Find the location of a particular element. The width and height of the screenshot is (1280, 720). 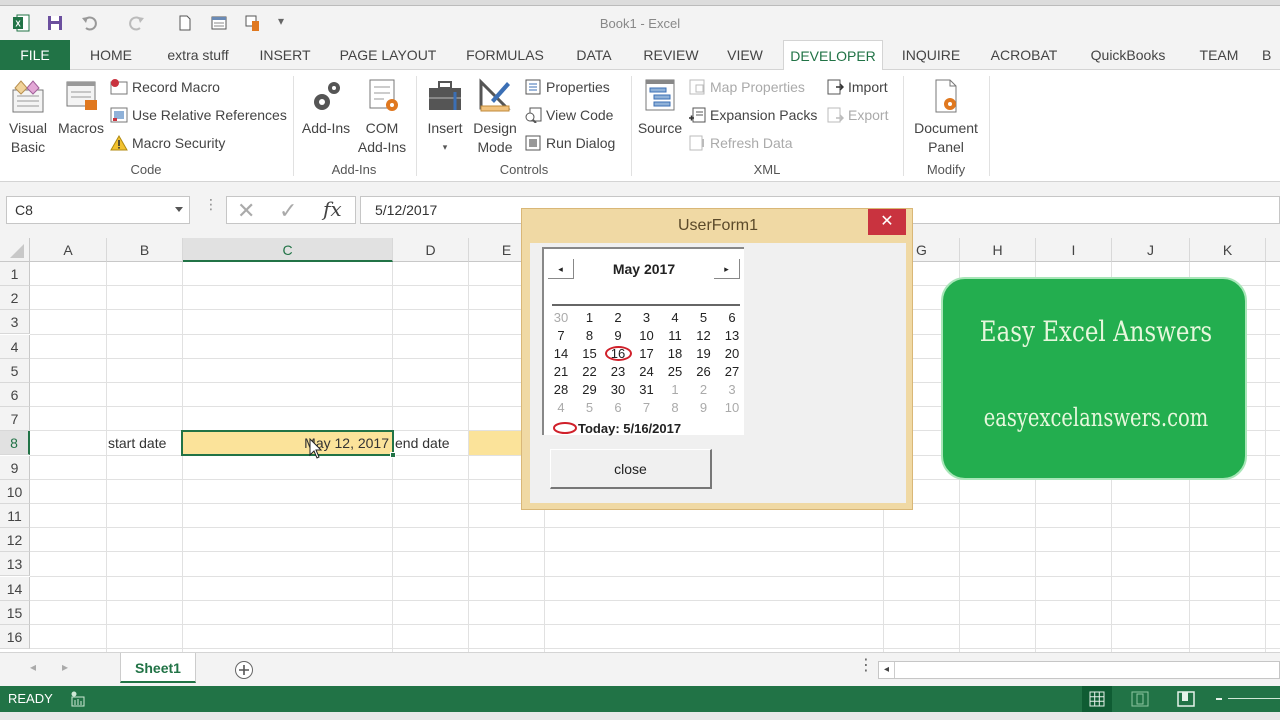

column-header-h: H is located at coordinates (998, 250).